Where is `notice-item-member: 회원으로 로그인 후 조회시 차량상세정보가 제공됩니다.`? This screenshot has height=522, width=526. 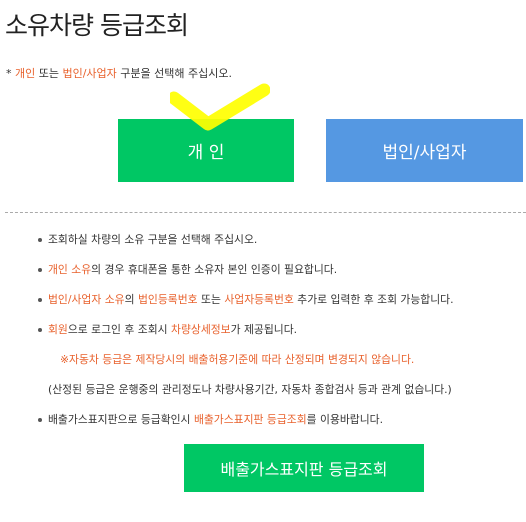 notice-item-member: 회원으로 로그인 후 조회시 차량상세정보가 제공됩니다. is located at coordinates (281, 330).